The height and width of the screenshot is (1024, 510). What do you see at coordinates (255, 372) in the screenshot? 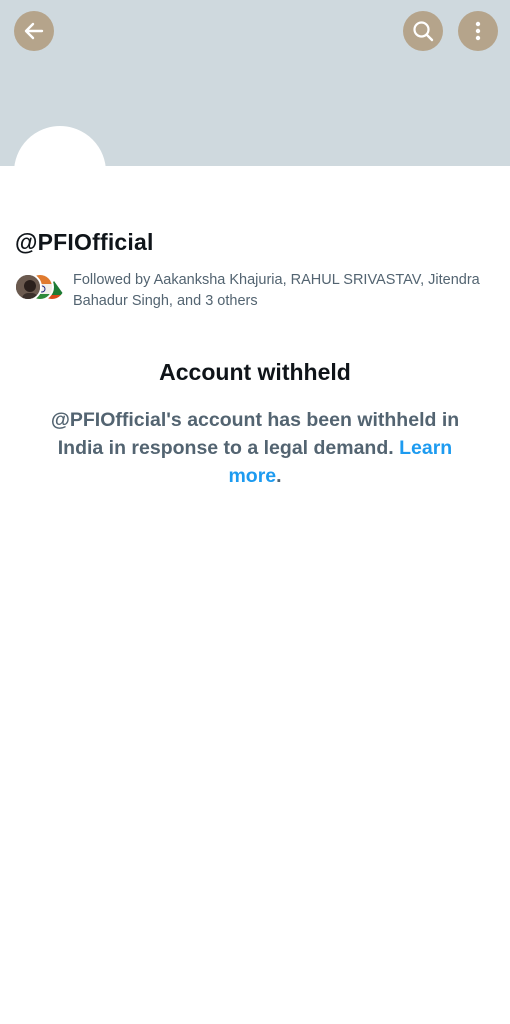
I see `account-withheld-title: Account withheld` at bounding box center [255, 372].